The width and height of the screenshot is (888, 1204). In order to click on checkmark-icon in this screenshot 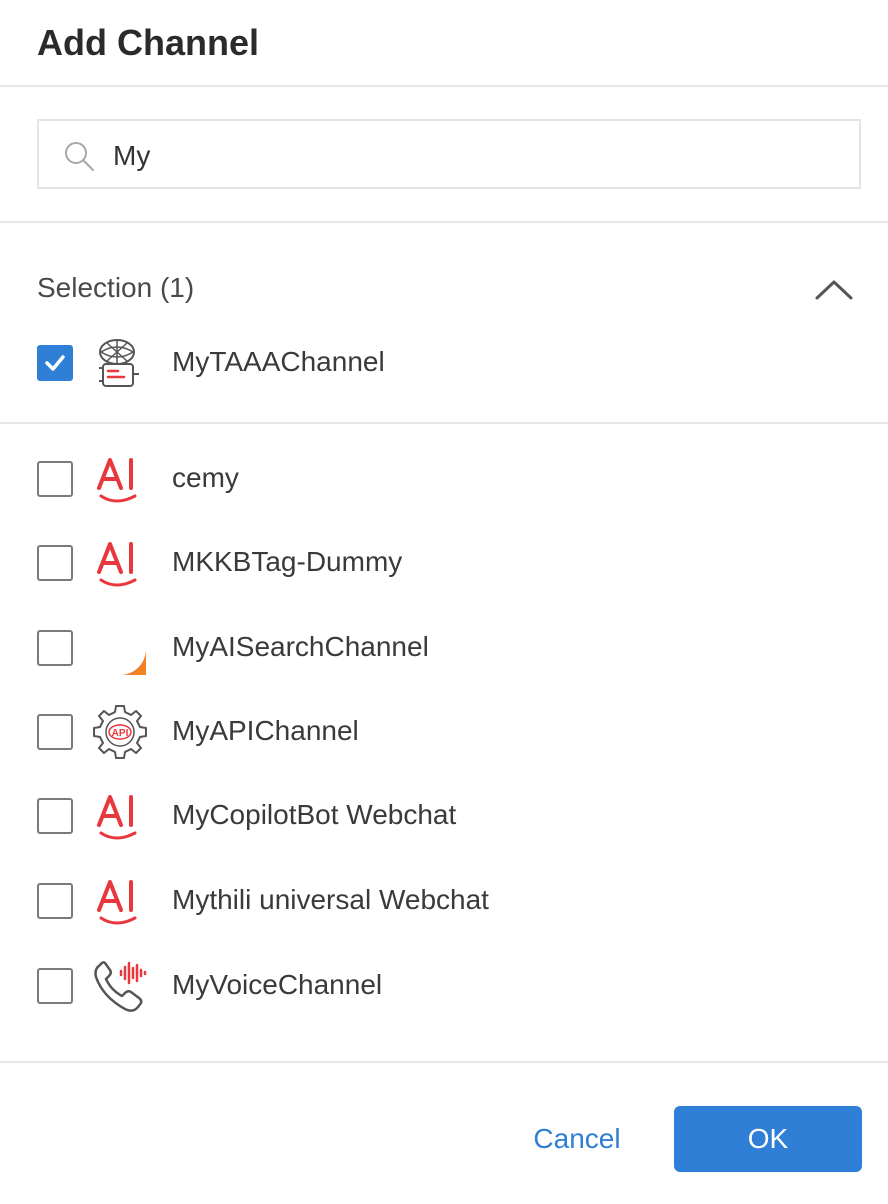, I will do `click(55, 363)`.